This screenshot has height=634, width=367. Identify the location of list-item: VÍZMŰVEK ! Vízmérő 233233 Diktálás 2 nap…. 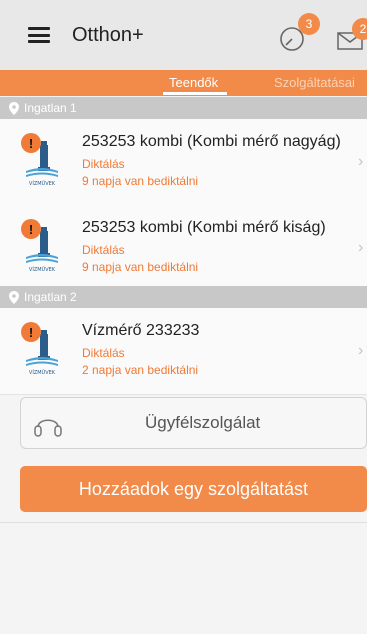
(183, 351).